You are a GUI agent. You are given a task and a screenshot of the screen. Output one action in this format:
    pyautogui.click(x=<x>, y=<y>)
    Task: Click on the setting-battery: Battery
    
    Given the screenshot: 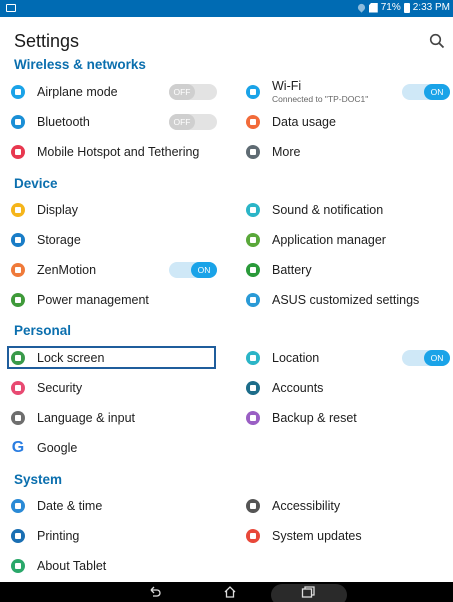 What is the action you would take?
    pyautogui.click(x=349, y=270)
    